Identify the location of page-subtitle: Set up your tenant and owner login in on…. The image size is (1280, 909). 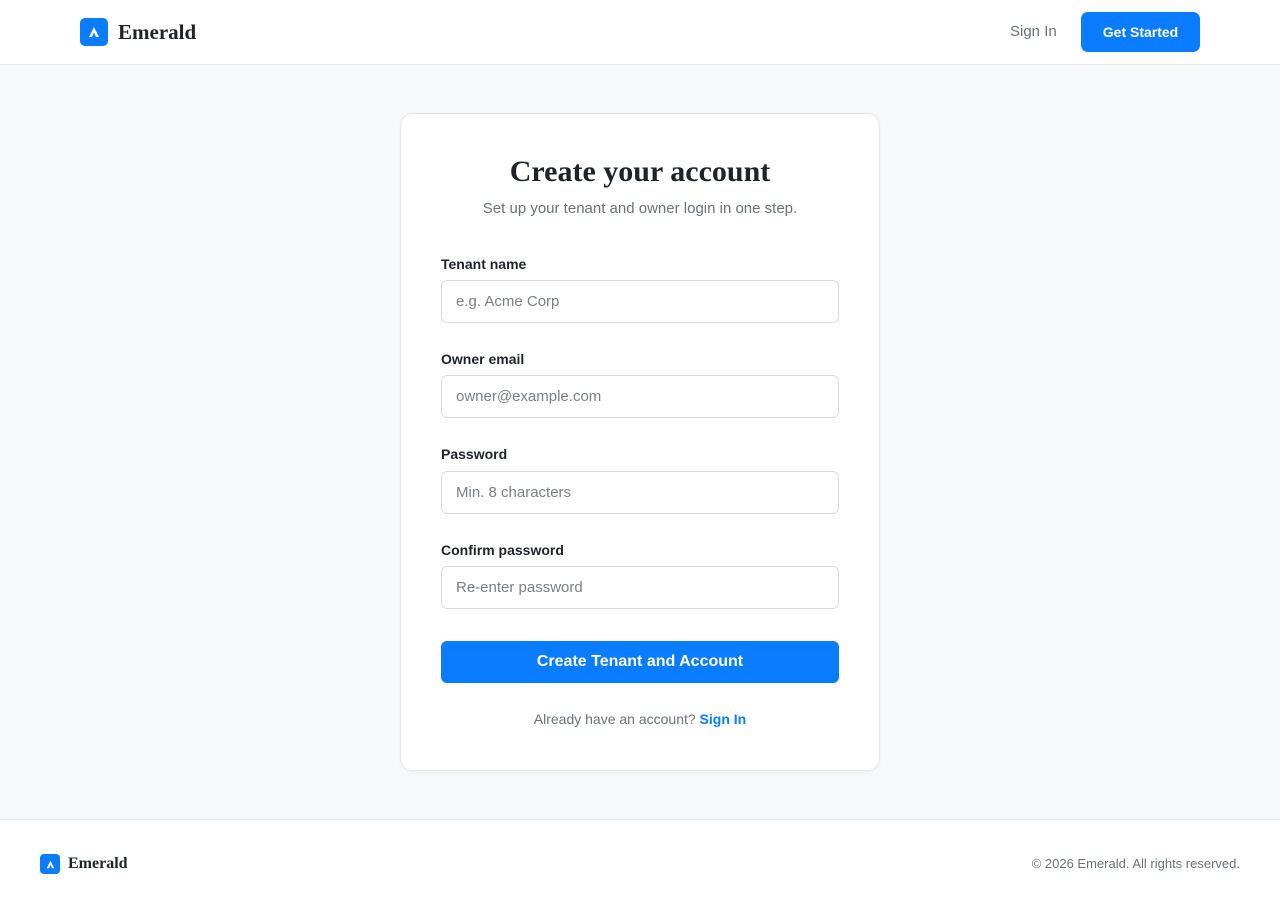
(640, 208).